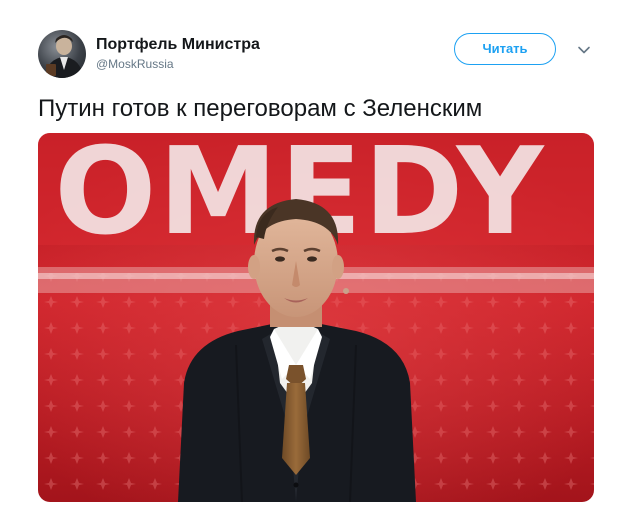 Image resolution: width=631 pixels, height=519 pixels. I want to click on avatar, so click(62, 54).